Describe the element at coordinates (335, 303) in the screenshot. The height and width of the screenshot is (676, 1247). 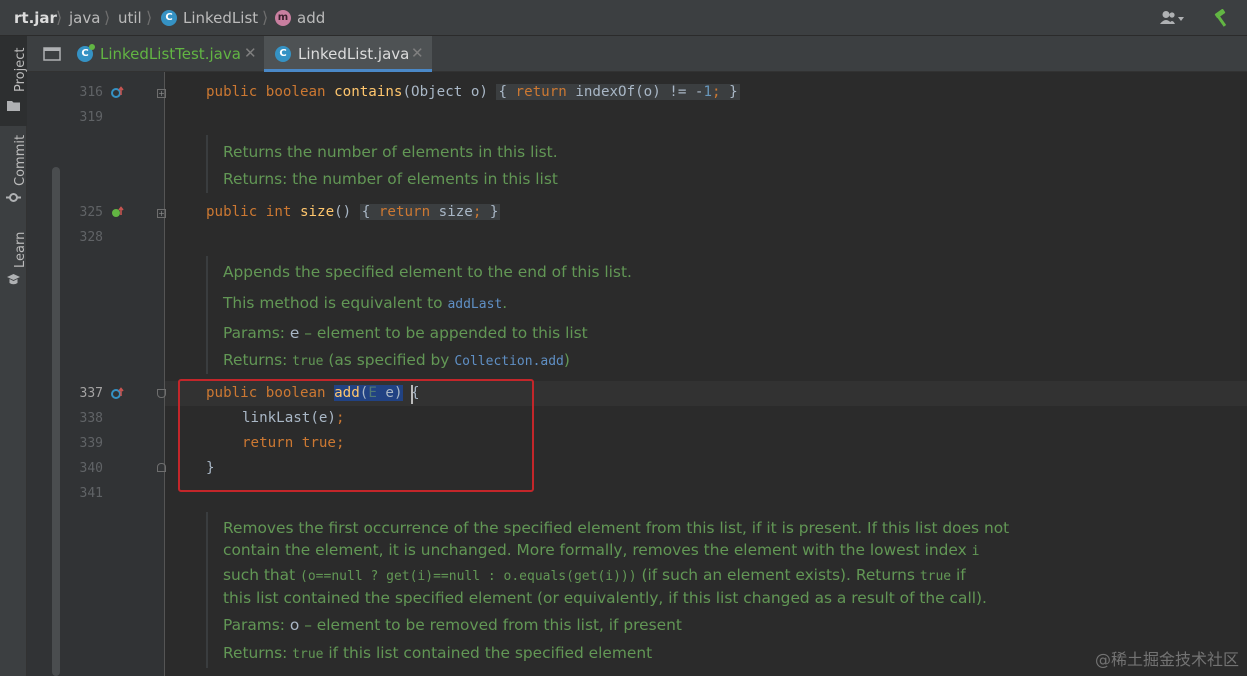
I see `doc-text: This method is equivalent to` at that location.